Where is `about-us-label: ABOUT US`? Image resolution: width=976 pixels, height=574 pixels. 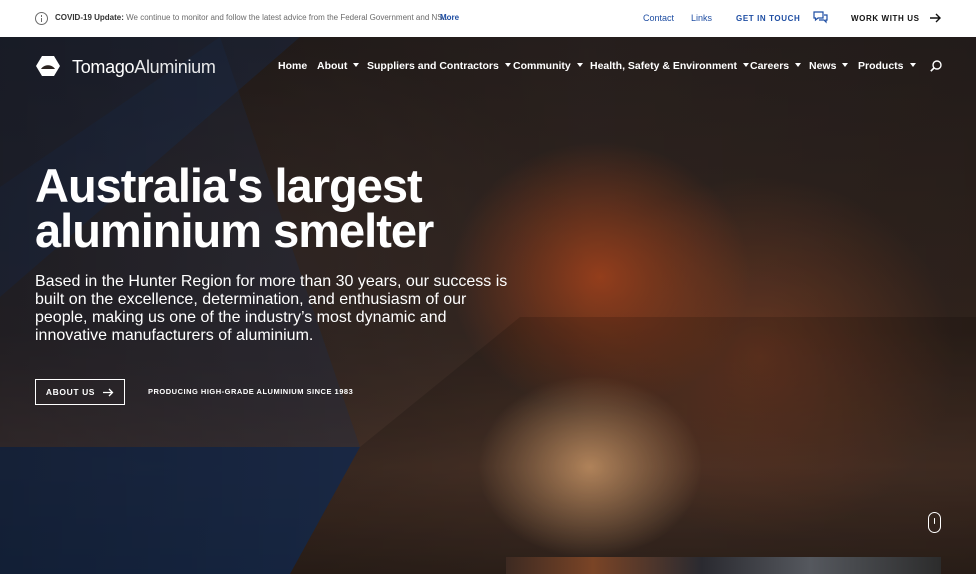
about-us-label: ABOUT US is located at coordinates (70, 392).